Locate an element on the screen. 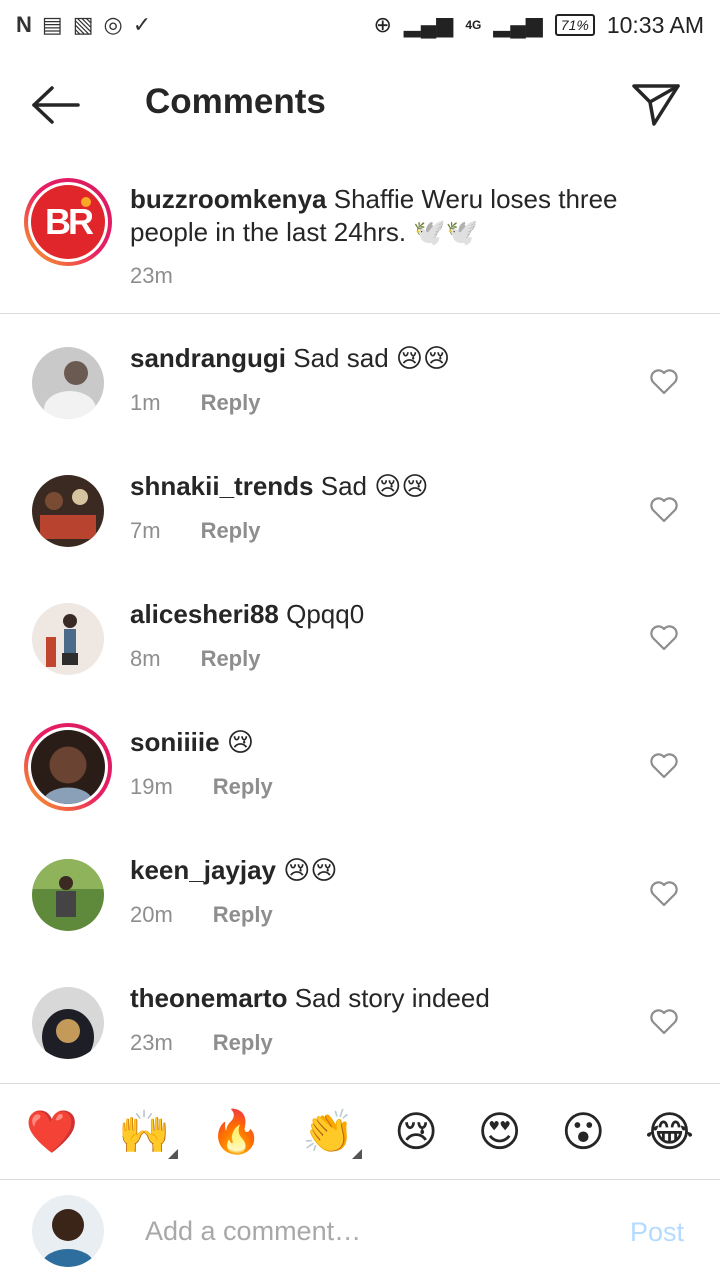 This screenshot has width=720, height=1280. comment-timestamp: 1m is located at coordinates (145, 402).